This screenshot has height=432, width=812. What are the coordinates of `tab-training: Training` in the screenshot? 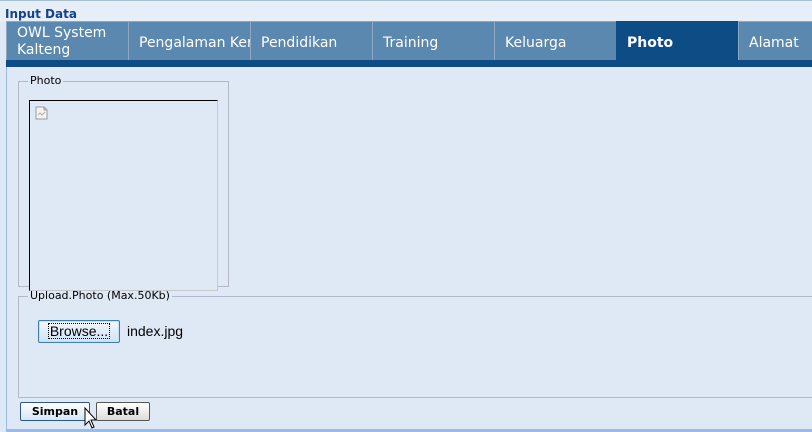 It's located at (433, 40).